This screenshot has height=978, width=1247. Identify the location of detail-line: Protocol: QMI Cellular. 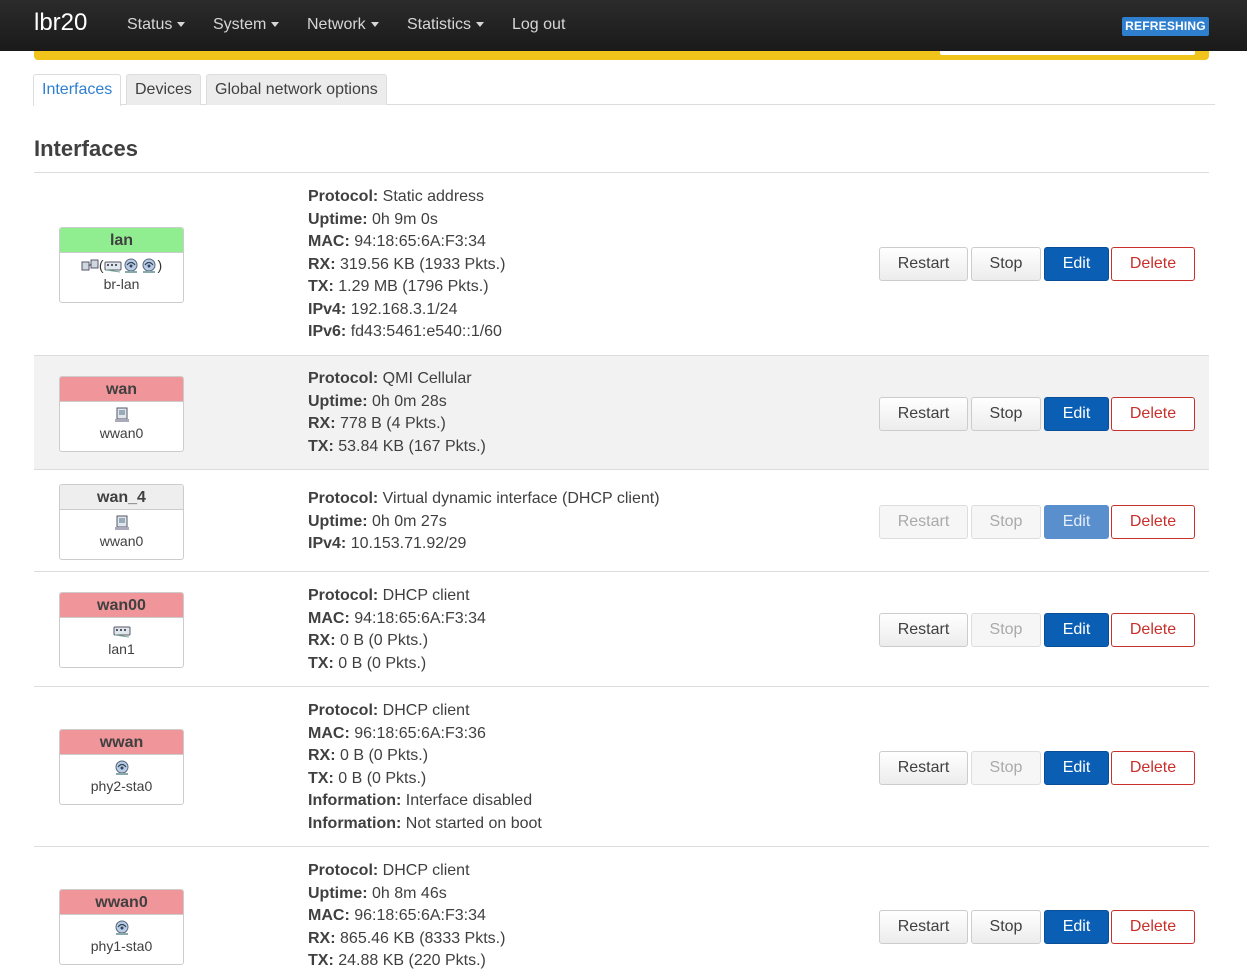
(397, 379).